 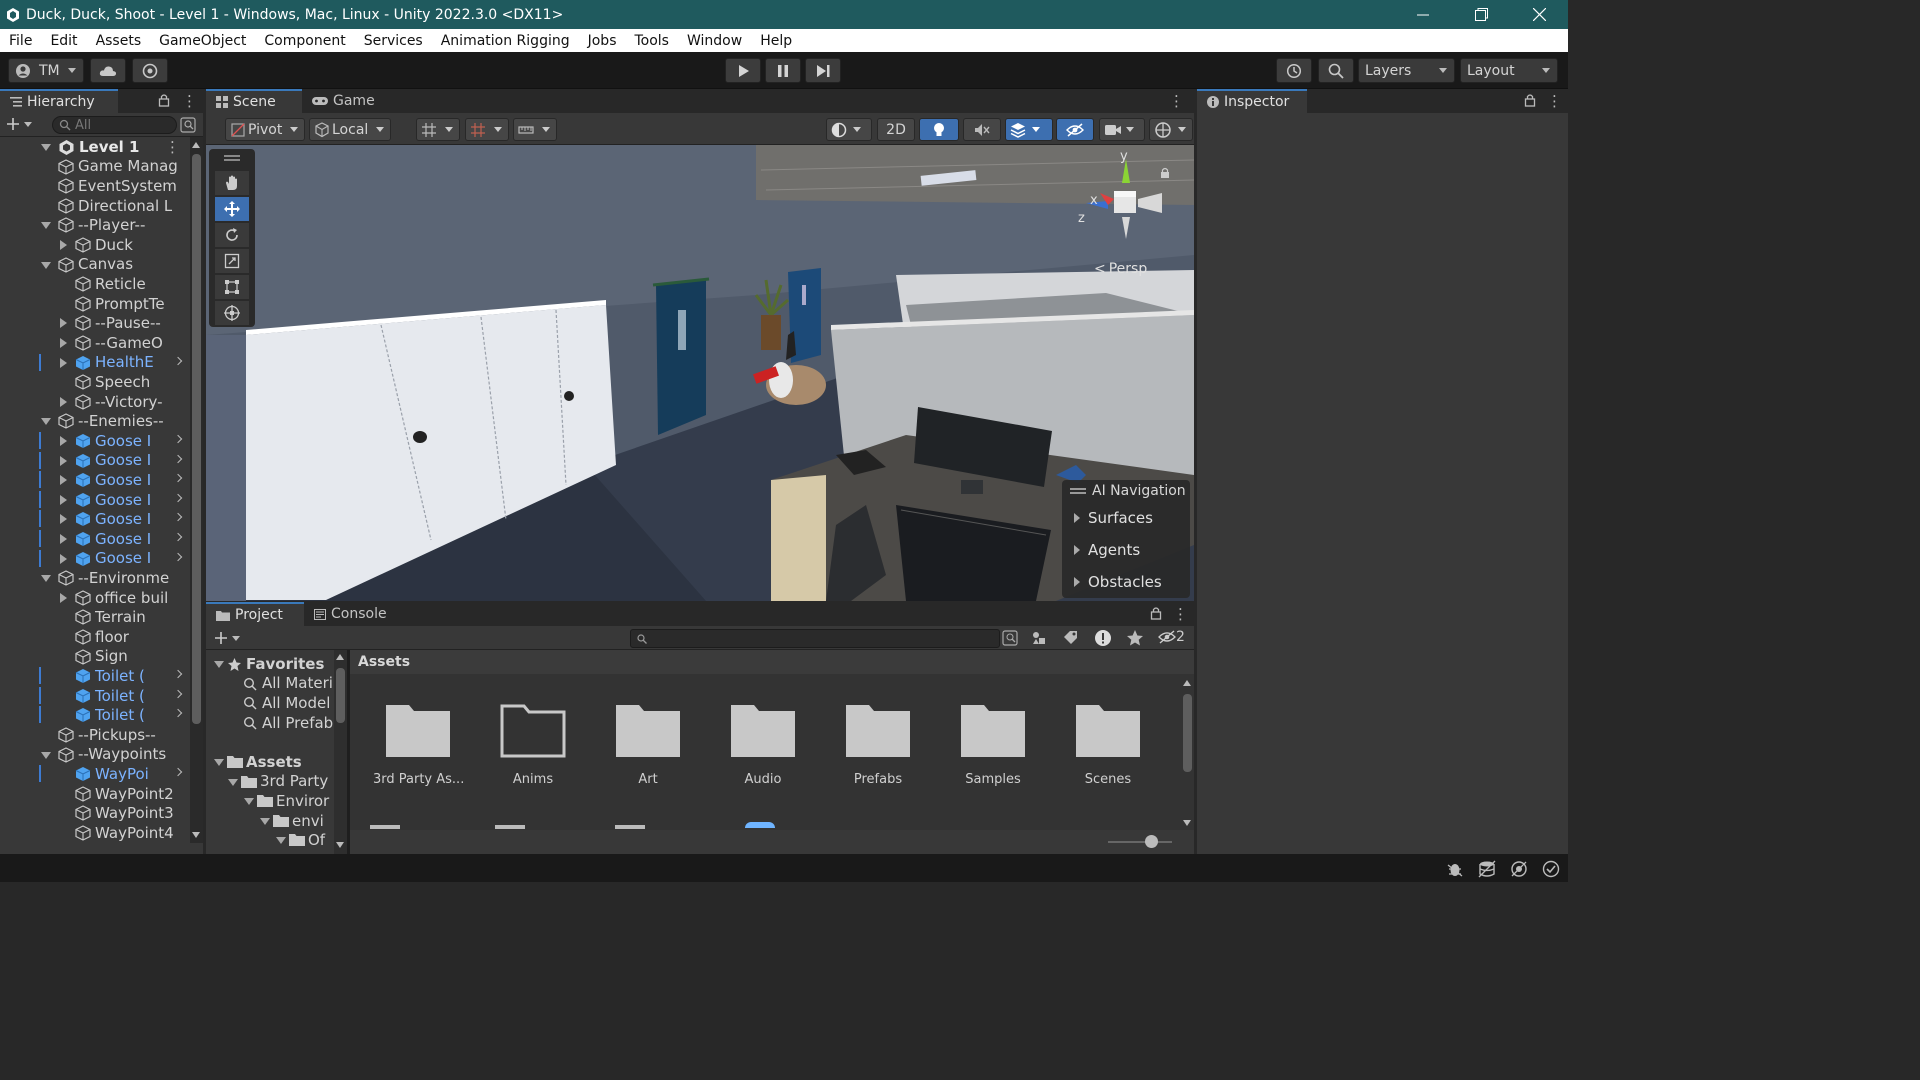 What do you see at coordinates (95, 598) in the screenshot?
I see `hierarchy-item: office buil` at bounding box center [95, 598].